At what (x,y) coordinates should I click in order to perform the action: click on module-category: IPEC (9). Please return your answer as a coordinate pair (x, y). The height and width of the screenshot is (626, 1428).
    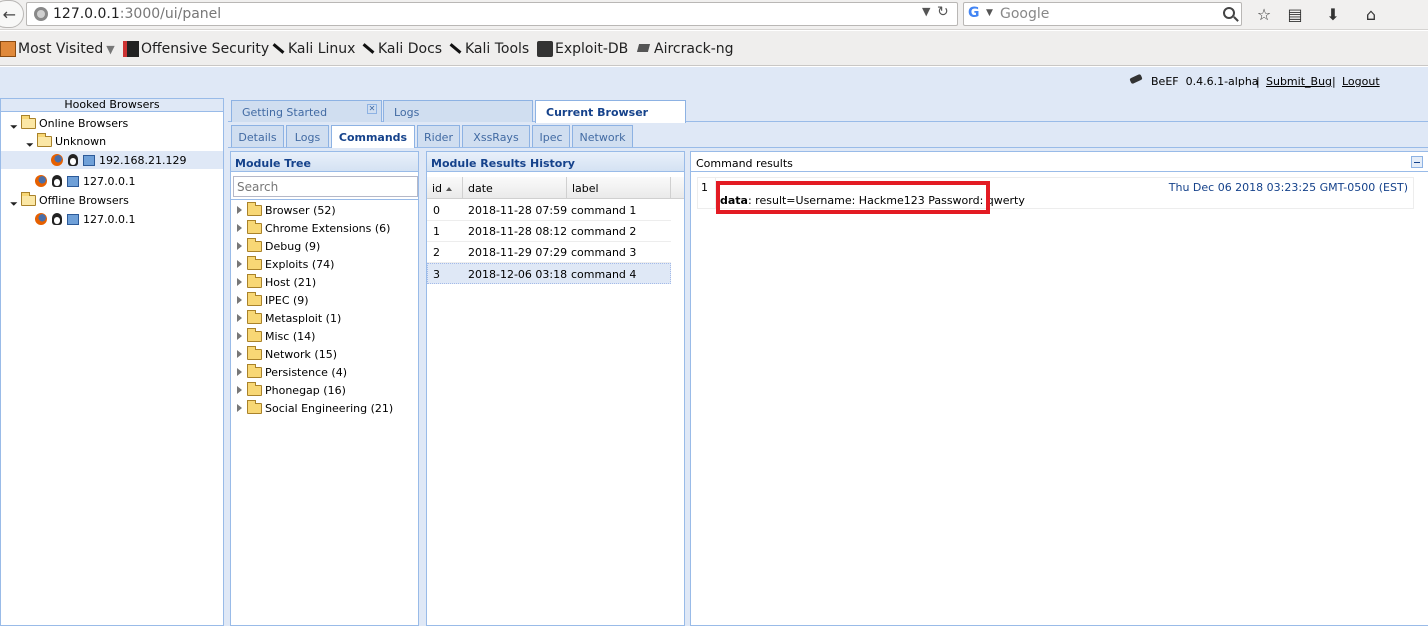
    Looking at the image, I should click on (273, 300).